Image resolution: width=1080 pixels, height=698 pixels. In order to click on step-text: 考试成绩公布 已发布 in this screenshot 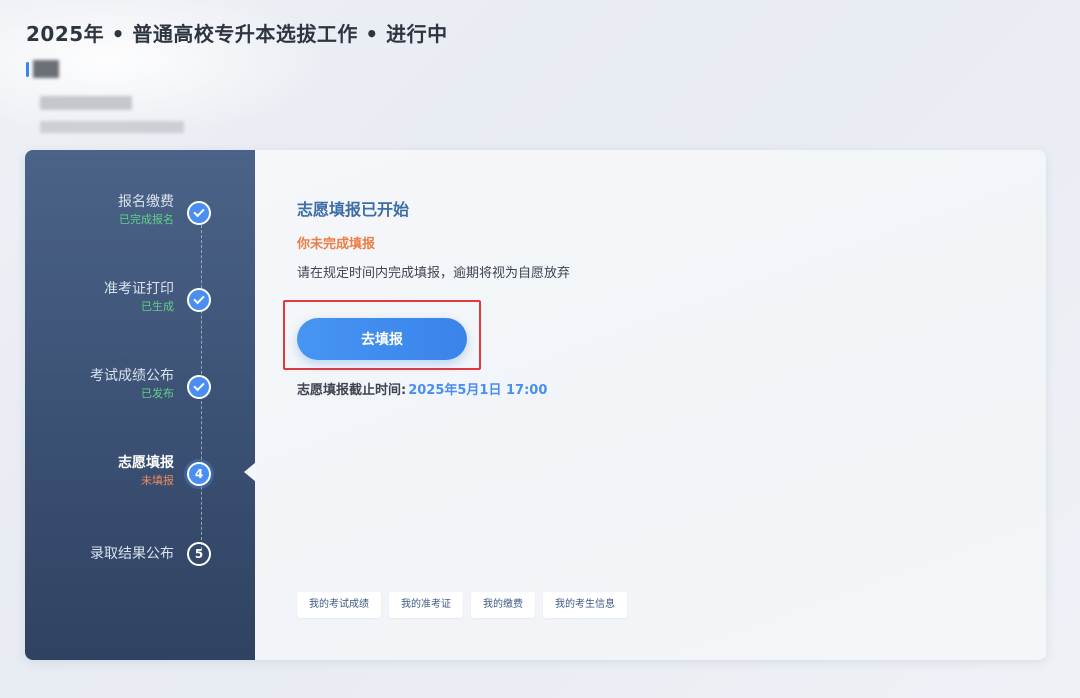, I will do `click(132, 384)`.